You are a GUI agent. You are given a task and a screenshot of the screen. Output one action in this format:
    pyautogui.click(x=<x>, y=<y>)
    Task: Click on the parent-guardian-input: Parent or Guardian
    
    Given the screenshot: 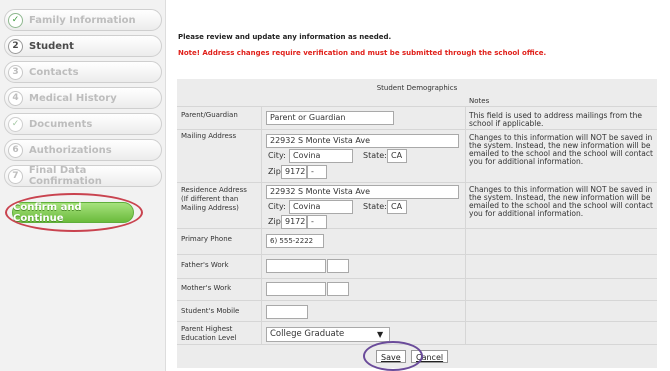 What is the action you would take?
    pyautogui.click(x=330, y=118)
    